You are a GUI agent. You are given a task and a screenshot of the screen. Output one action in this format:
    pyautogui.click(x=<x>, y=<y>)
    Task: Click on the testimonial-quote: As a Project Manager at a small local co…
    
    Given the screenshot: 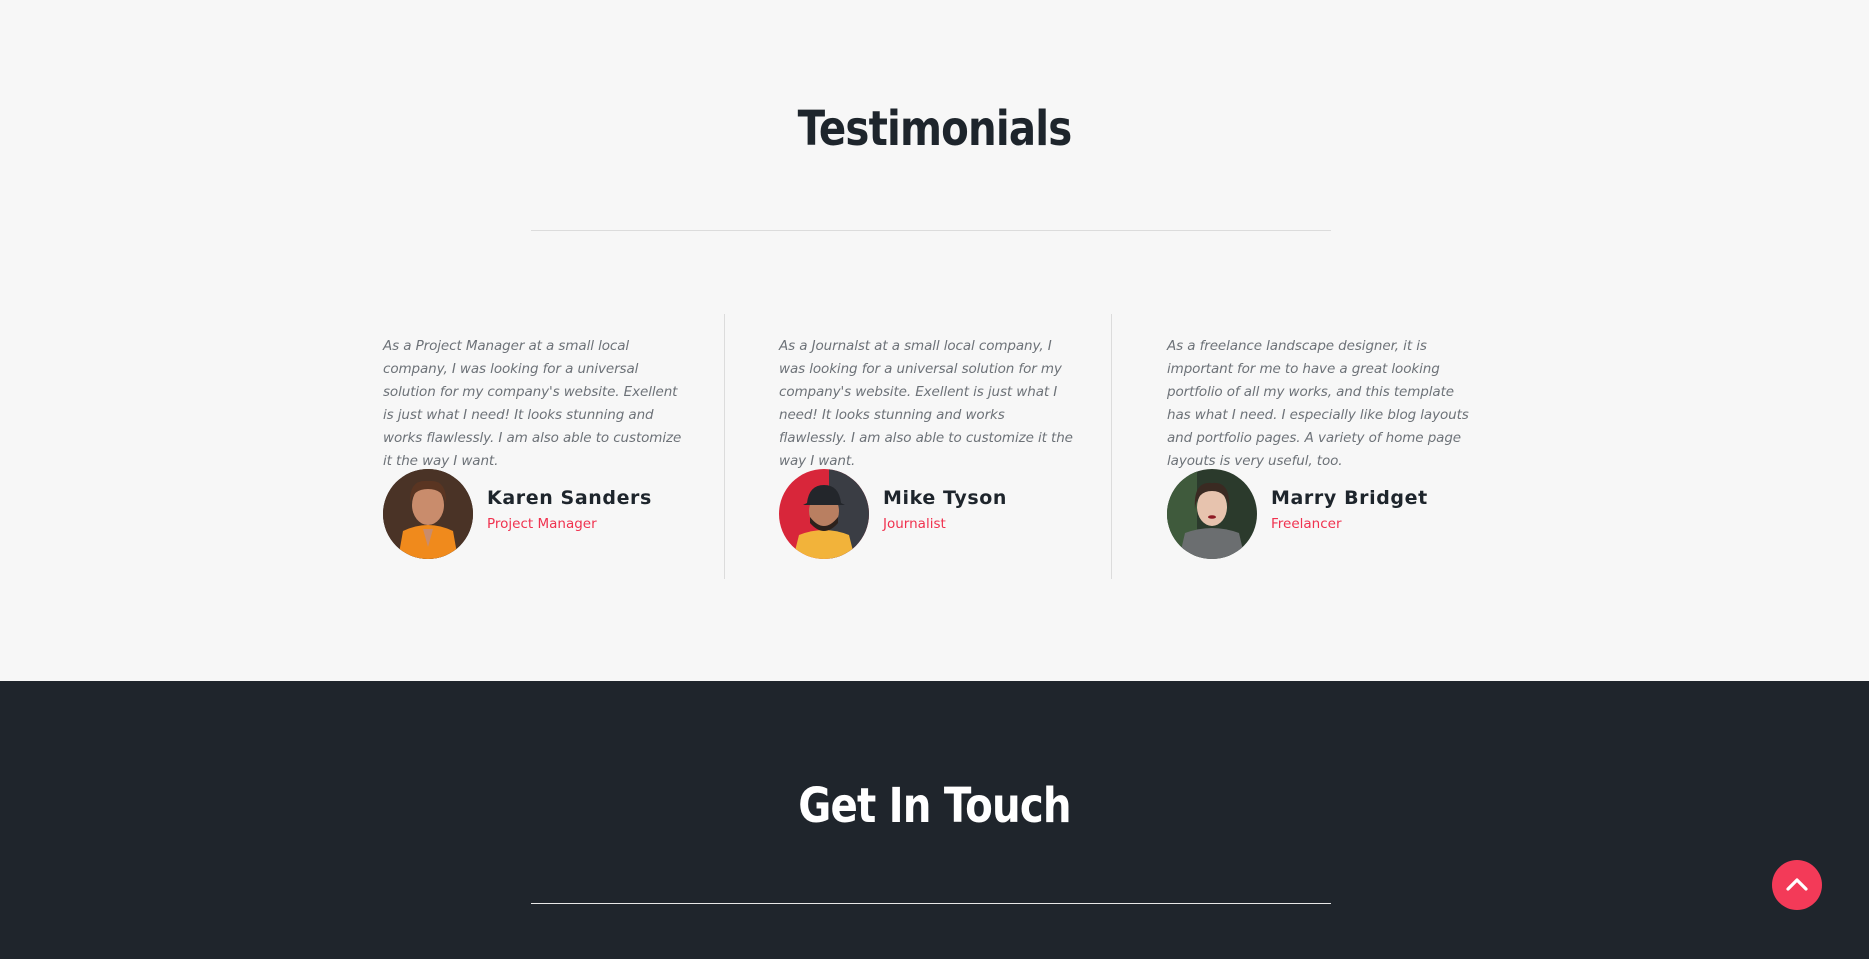 What is the action you would take?
    pyautogui.click(x=532, y=403)
    